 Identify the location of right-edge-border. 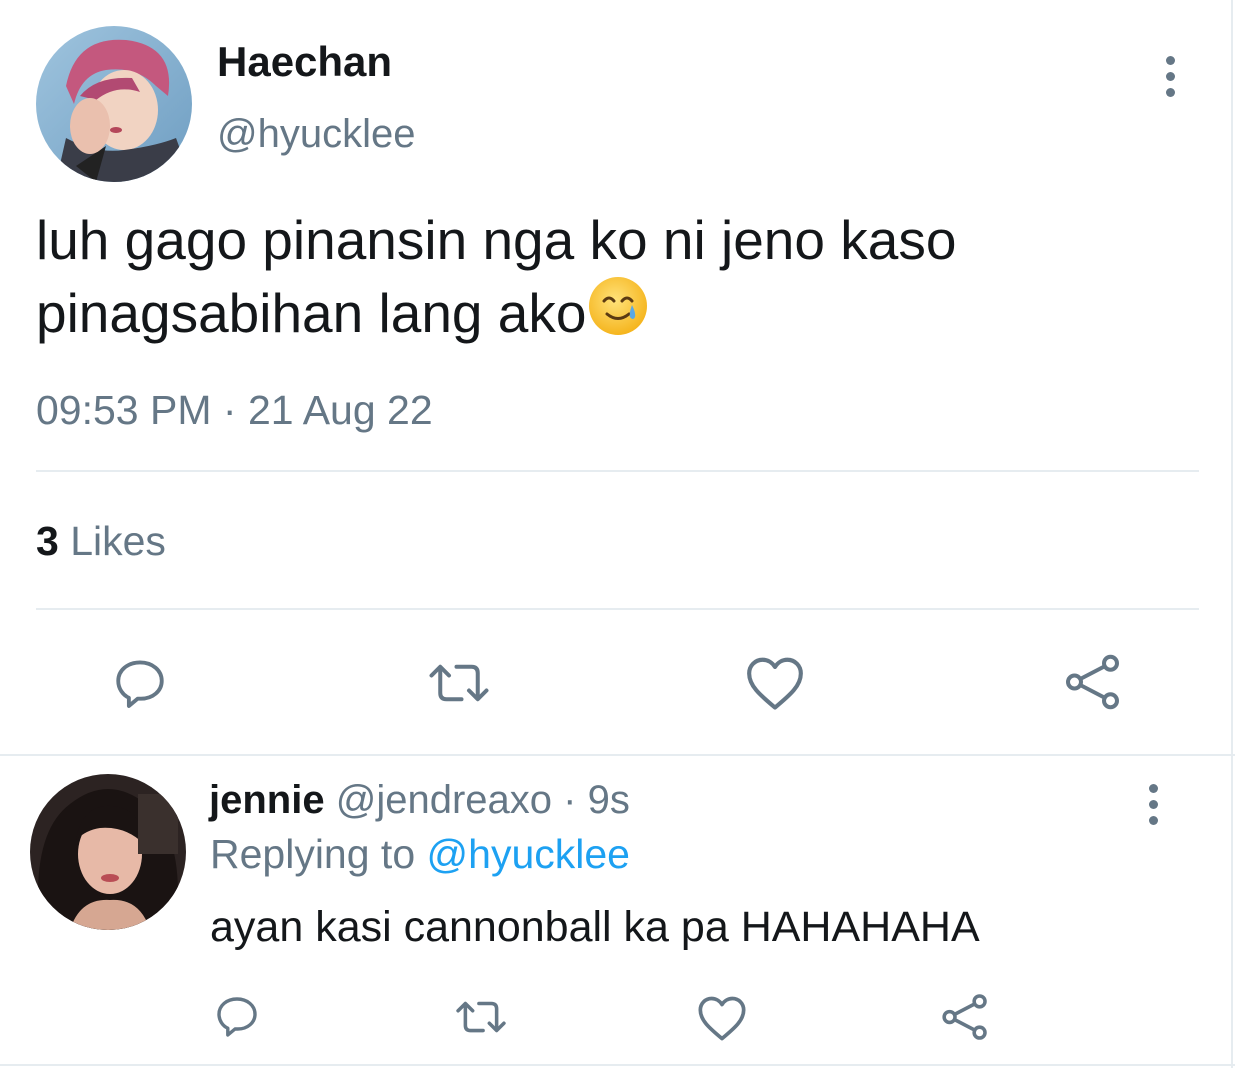
(1232, 534).